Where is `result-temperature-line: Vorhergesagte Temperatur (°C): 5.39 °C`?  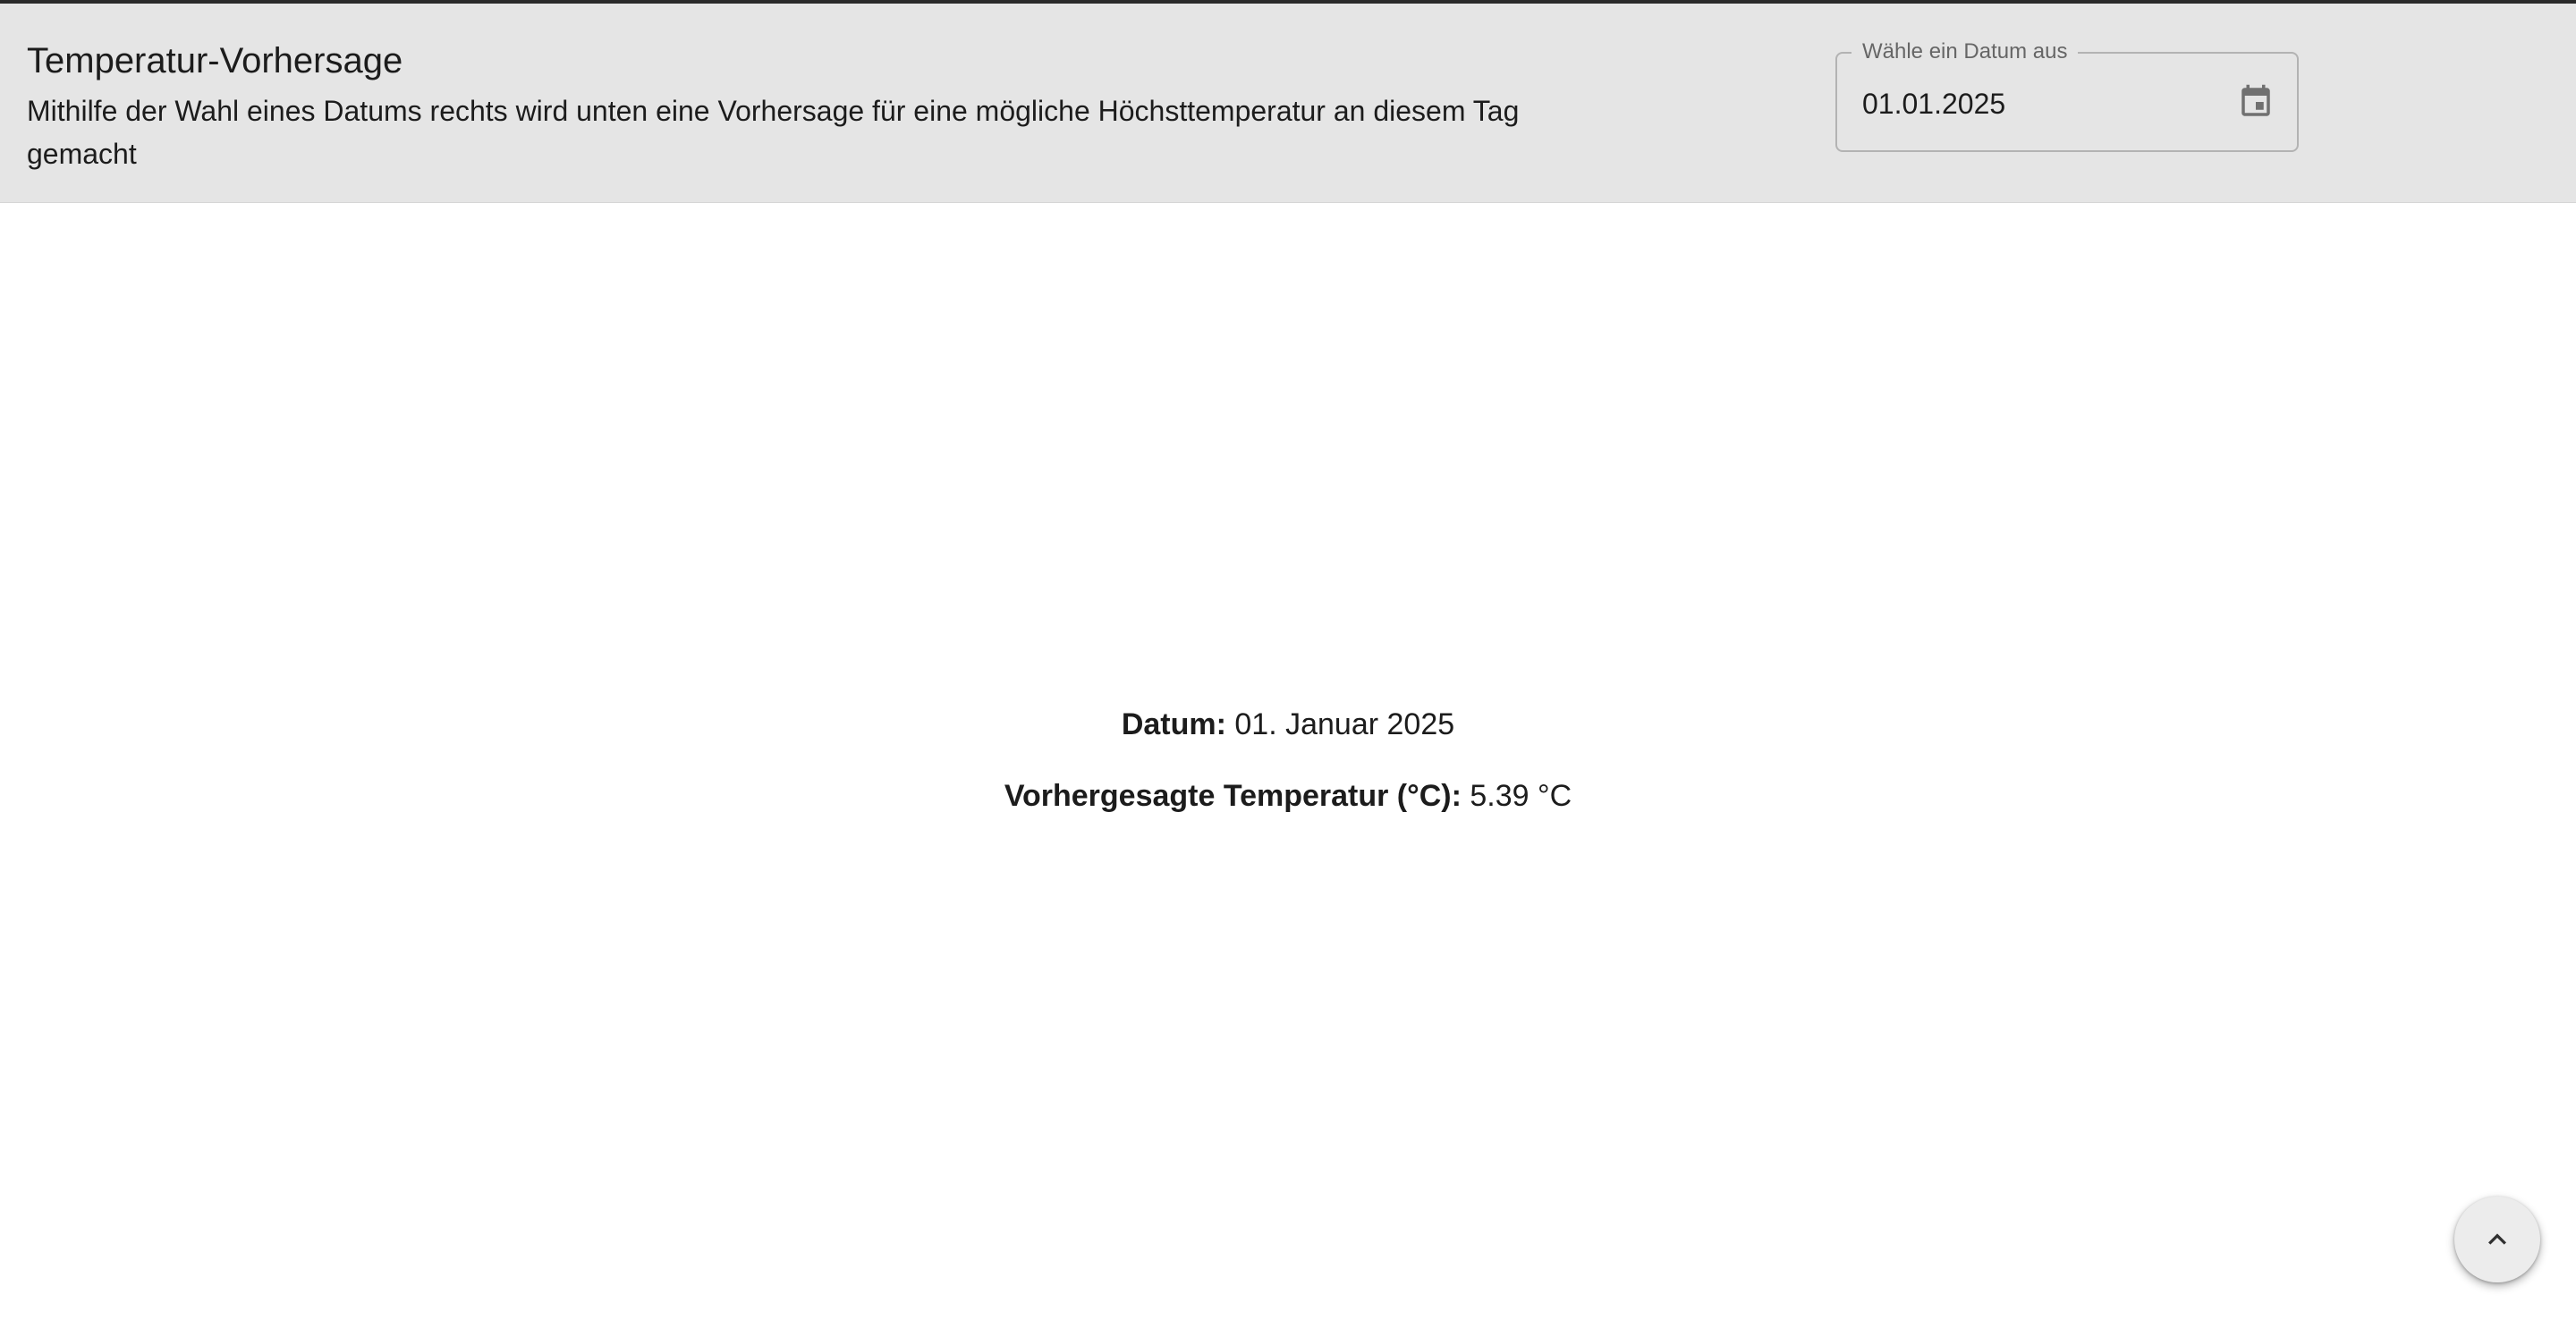
result-temperature-line: Vorhergesagte Temperatur (°C): 5.39 °C is located at coordinates (1288, 795).